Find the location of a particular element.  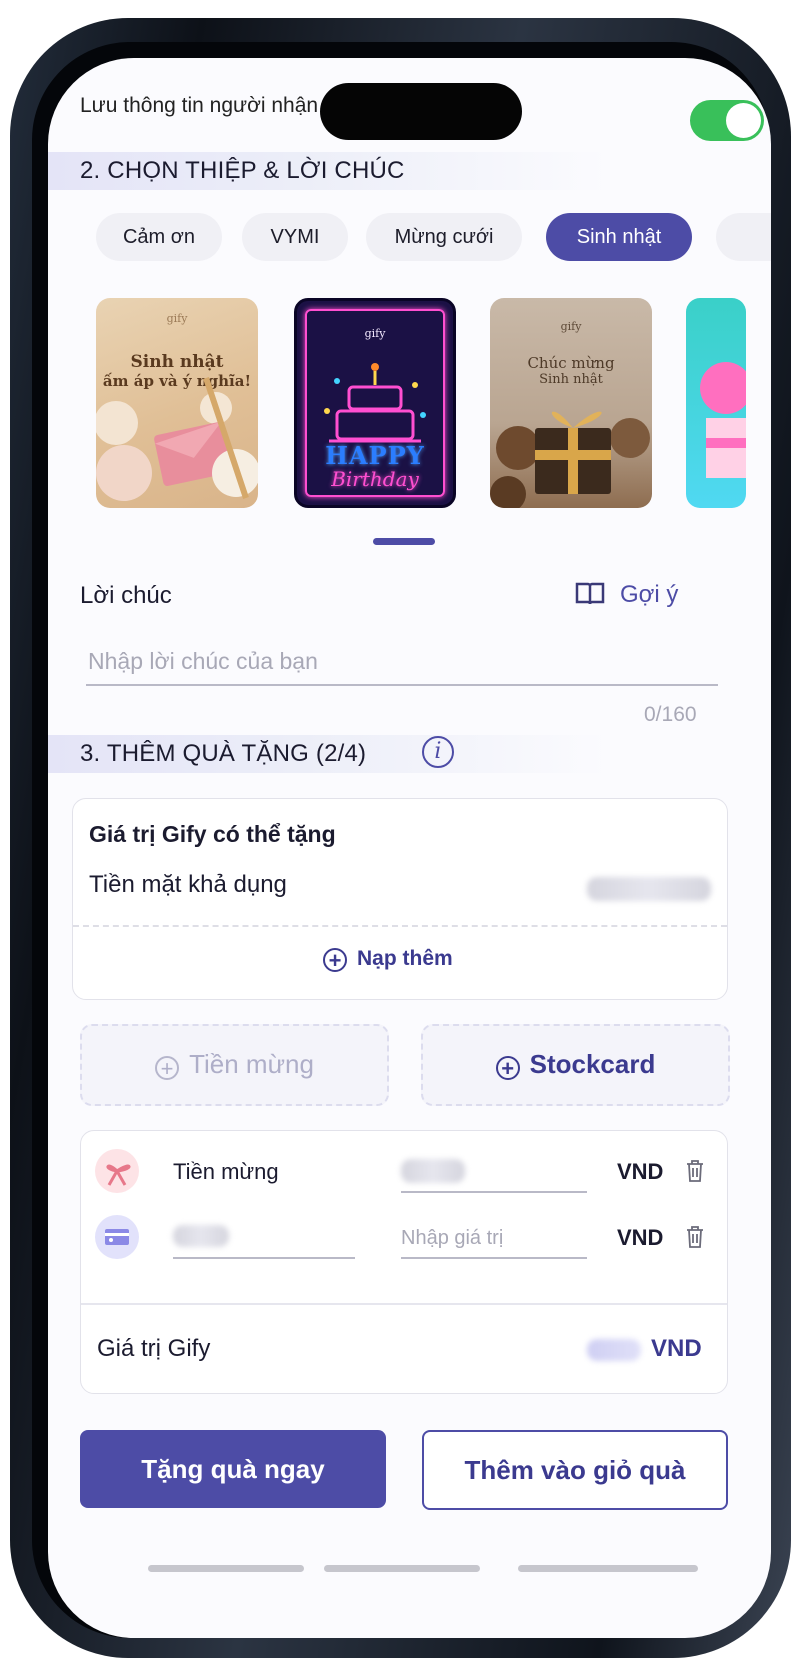

cash-available-label: Tiền mặt khả dụng is located at coordinates (188, 884).